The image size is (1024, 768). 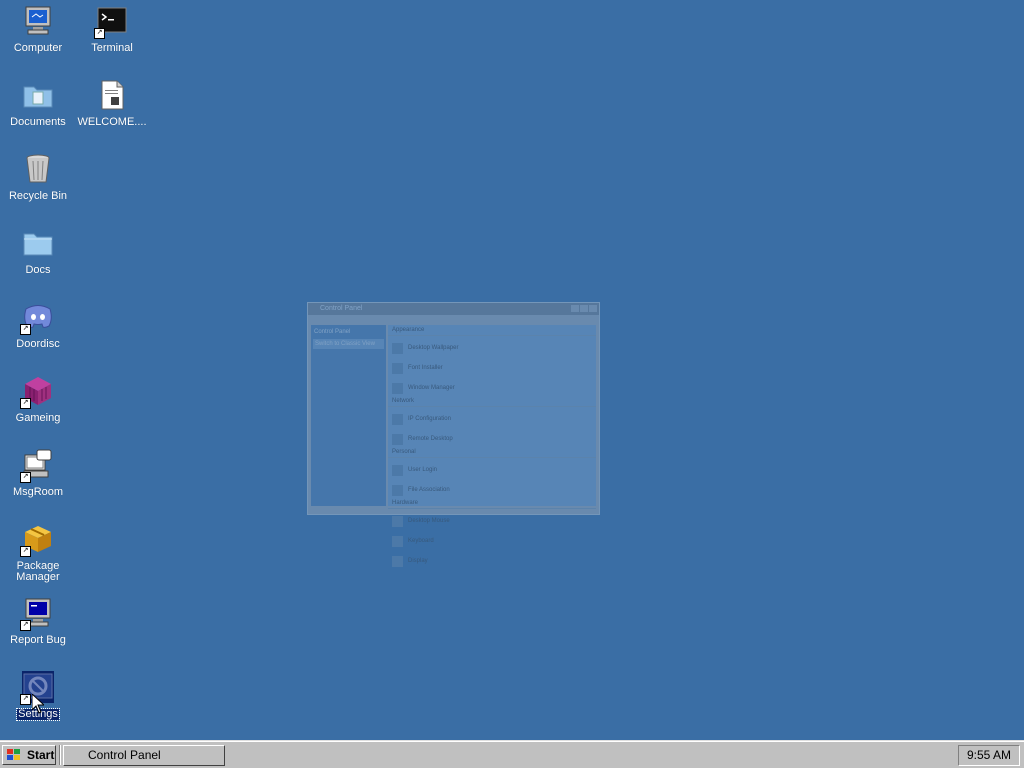 I want to click on desktop-icon-docs: Docs, so click(x=38, y=252).